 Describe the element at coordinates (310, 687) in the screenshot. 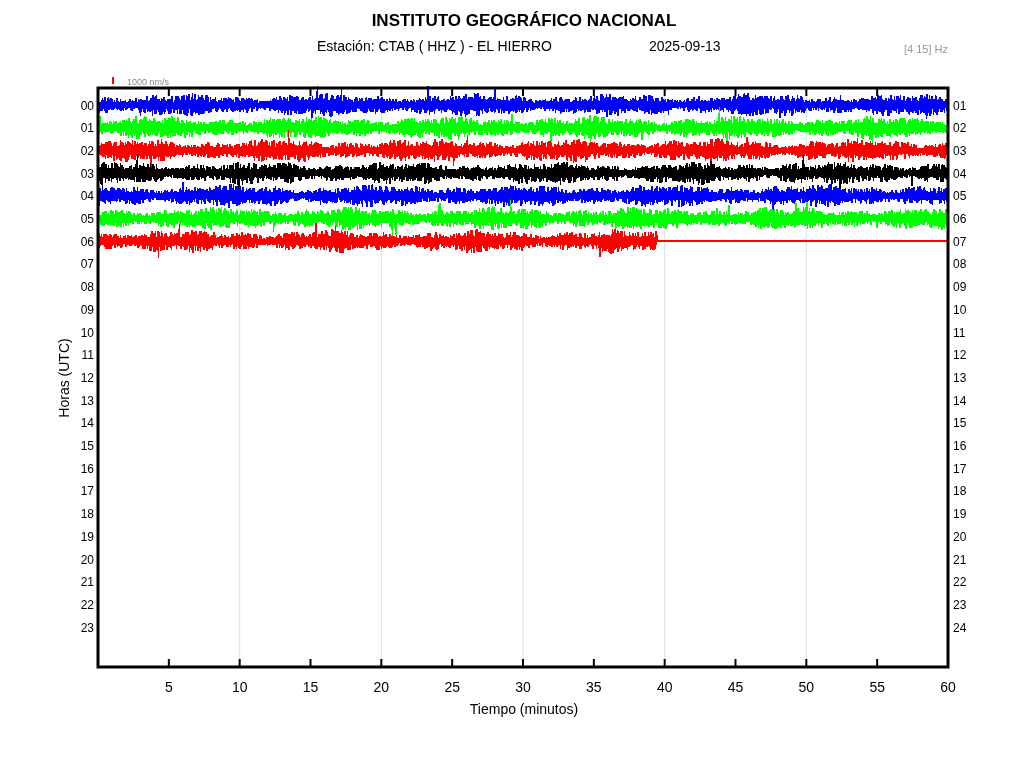

I see `x-tick-label: 15` at that location.